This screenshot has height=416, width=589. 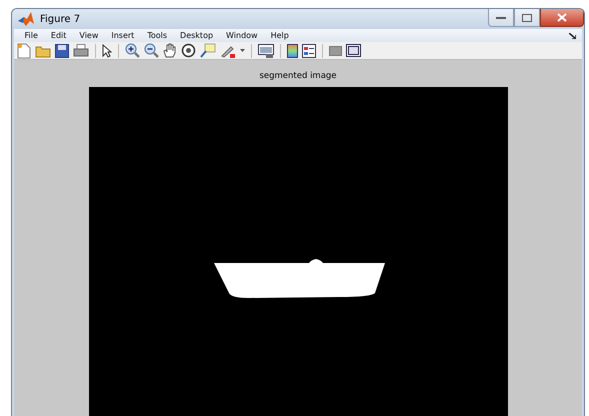 What do you see at coordinates (60, 19) in the screenshot?
I see `window-title: Figure 7` at bounding box center [60, 19].